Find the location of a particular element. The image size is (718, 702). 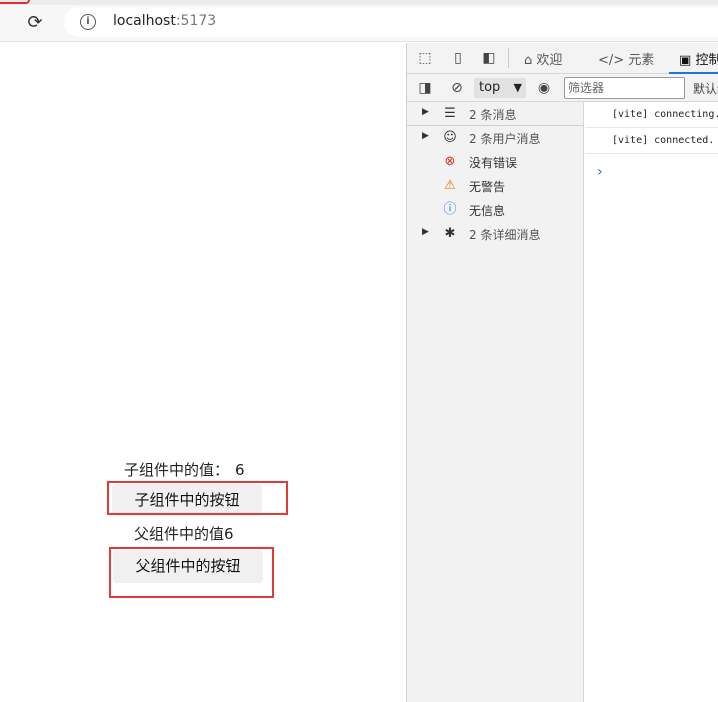

sidebar-item-info: ⓘ 无信息 is located at coordinates (495, 210).